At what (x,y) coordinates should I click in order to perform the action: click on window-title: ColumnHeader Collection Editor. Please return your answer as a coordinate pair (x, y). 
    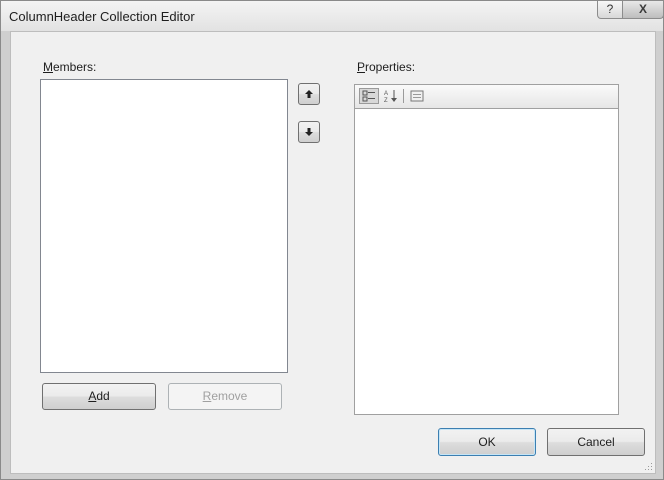
    Looking at the image, I should click on (102, 16).